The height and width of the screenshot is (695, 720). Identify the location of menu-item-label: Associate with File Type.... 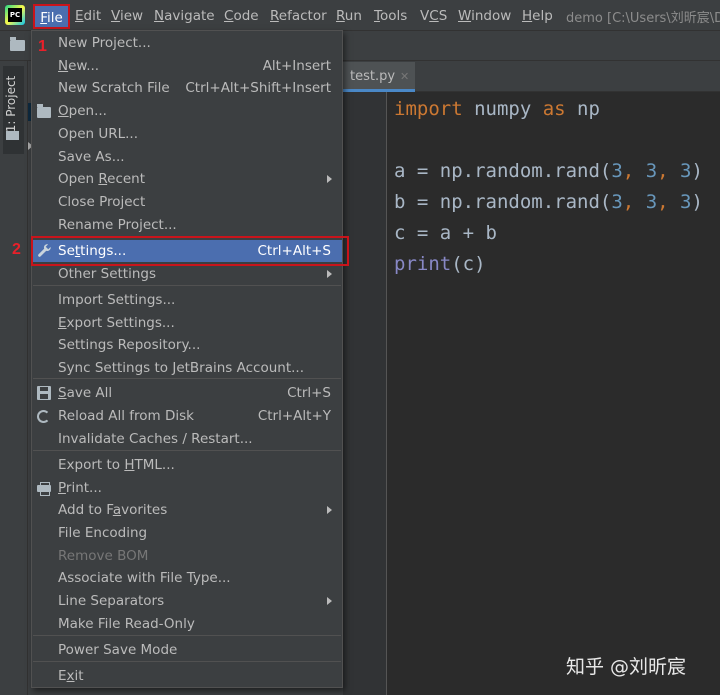
(144, 578).